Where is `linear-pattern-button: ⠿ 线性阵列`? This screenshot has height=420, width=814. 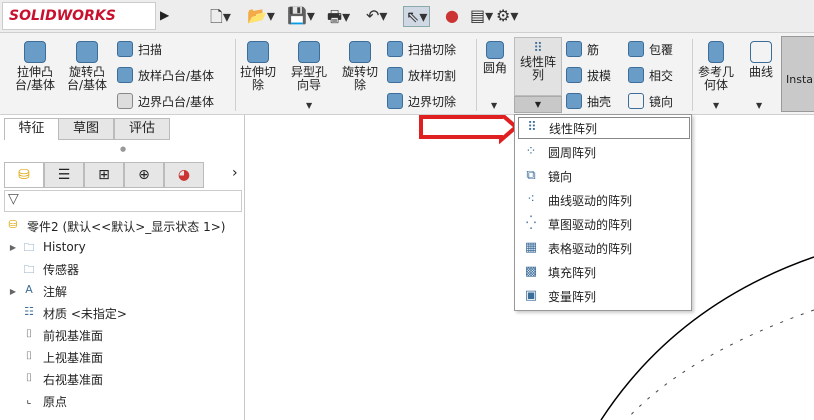
linear-pattern-button: ⠿ 线性阵列 is located at coordinates (538, 66).